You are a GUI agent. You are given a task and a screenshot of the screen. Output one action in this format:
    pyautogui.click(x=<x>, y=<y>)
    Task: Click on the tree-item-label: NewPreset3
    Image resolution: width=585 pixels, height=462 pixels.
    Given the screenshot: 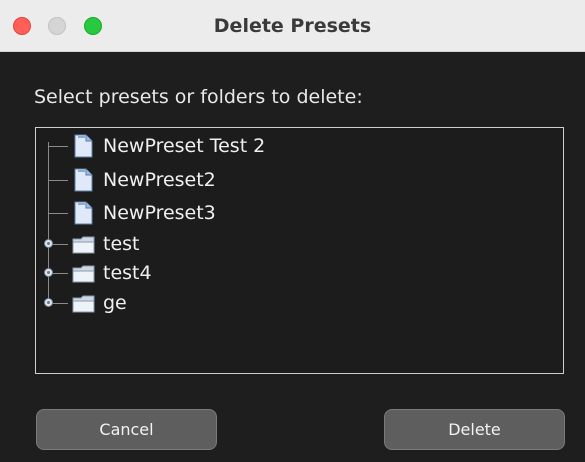 What is the action you would take?
    pyautogui.click(x=159, y=213)
    